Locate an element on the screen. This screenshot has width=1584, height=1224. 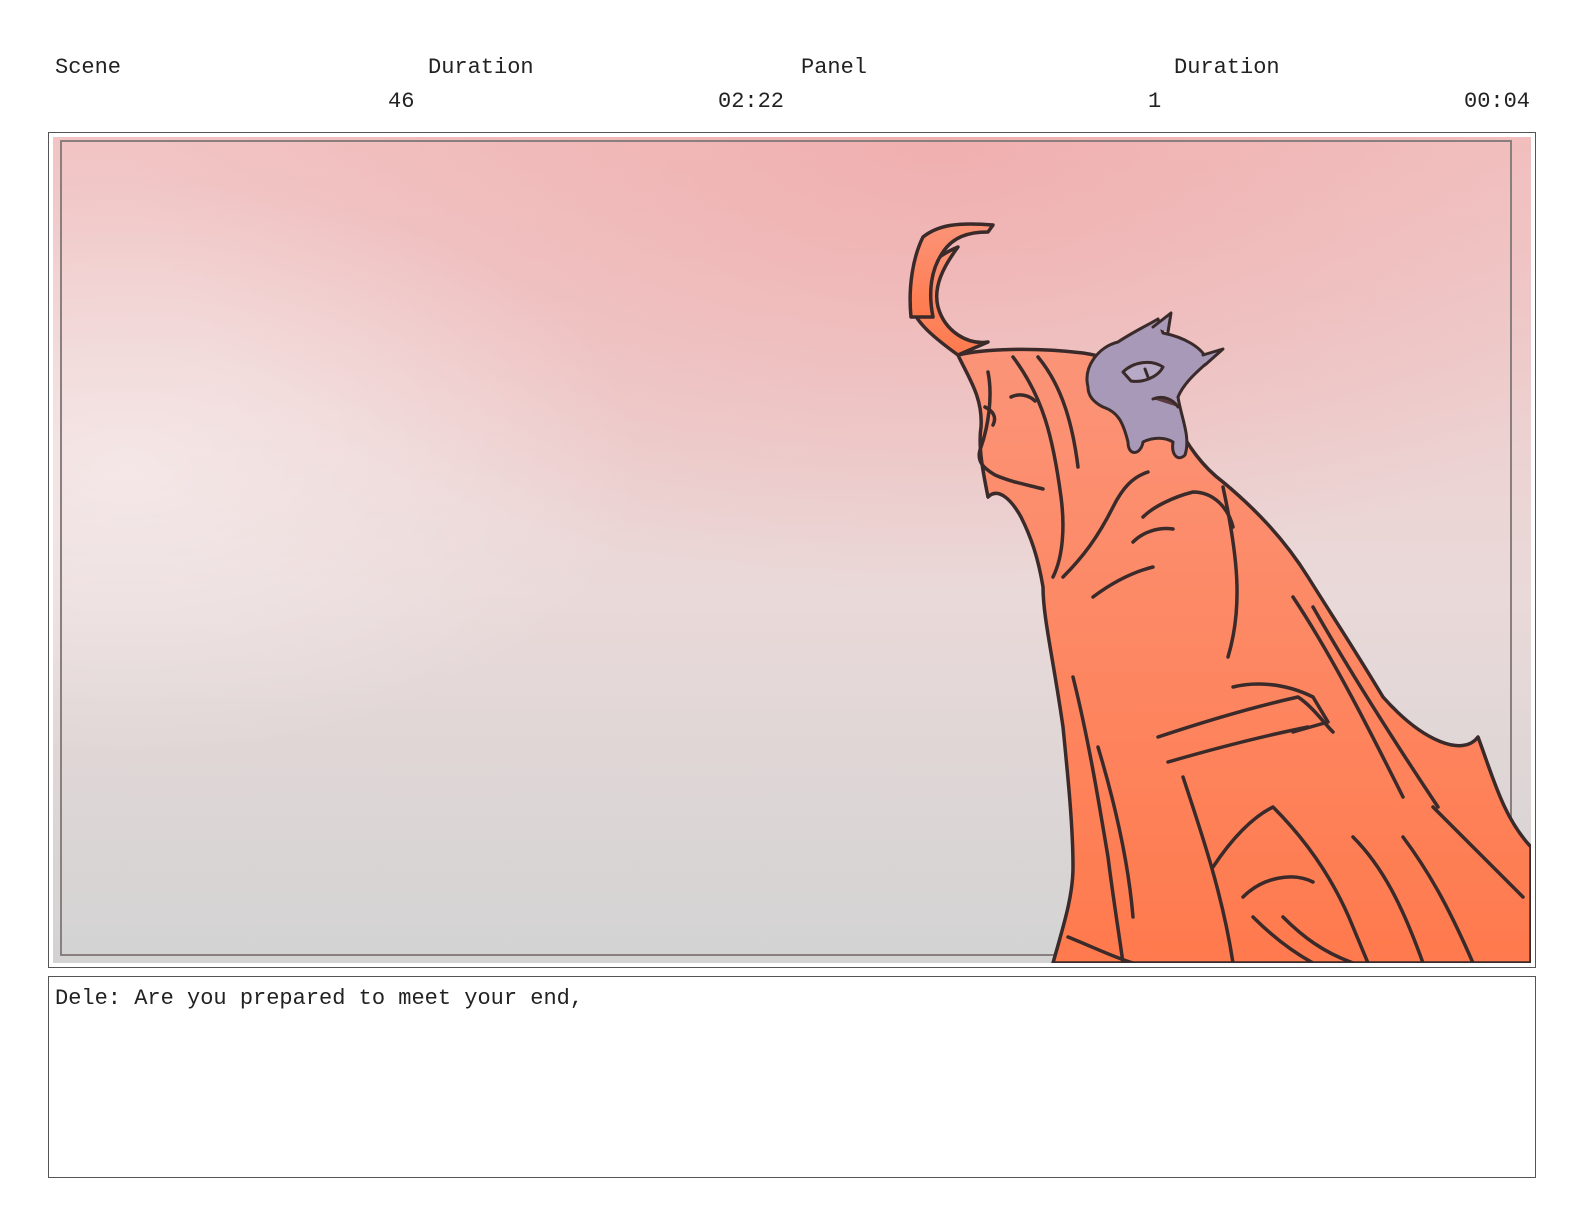
dialogue-text: Dele: Are you prepared to meet your end, is located at coordinates (319, 998).